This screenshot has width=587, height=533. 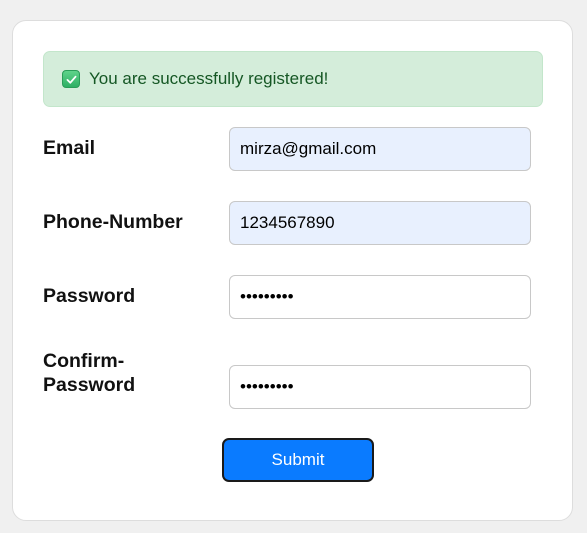 What do you see at coordinates (113, 222) in the screenshot?
I see `phone-number-label: Phone-Number` at bounding box center [113, 222].